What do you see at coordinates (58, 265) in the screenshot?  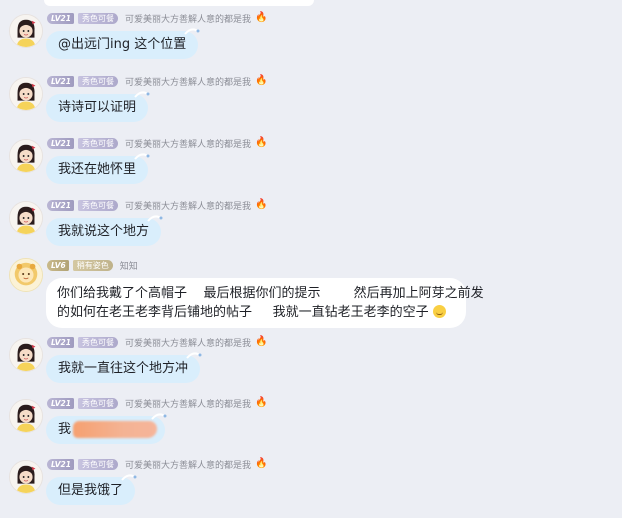 I see `level-badge: LV6` at bounding box center [58, 265].